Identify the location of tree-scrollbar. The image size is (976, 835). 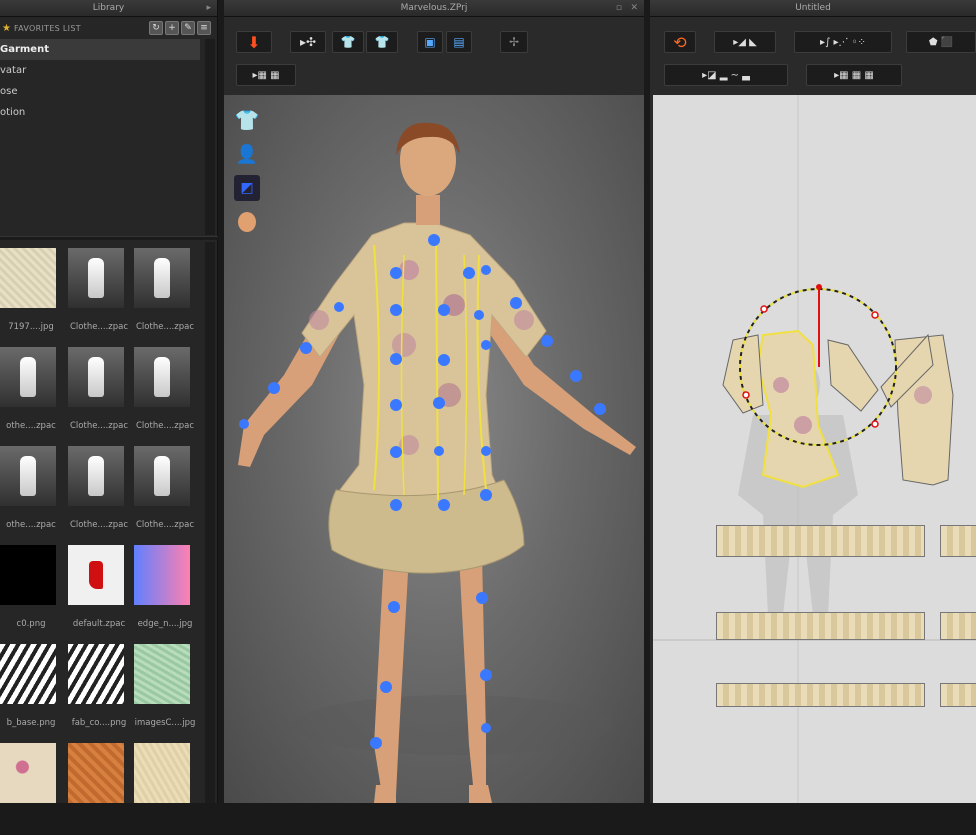
(210, 137).